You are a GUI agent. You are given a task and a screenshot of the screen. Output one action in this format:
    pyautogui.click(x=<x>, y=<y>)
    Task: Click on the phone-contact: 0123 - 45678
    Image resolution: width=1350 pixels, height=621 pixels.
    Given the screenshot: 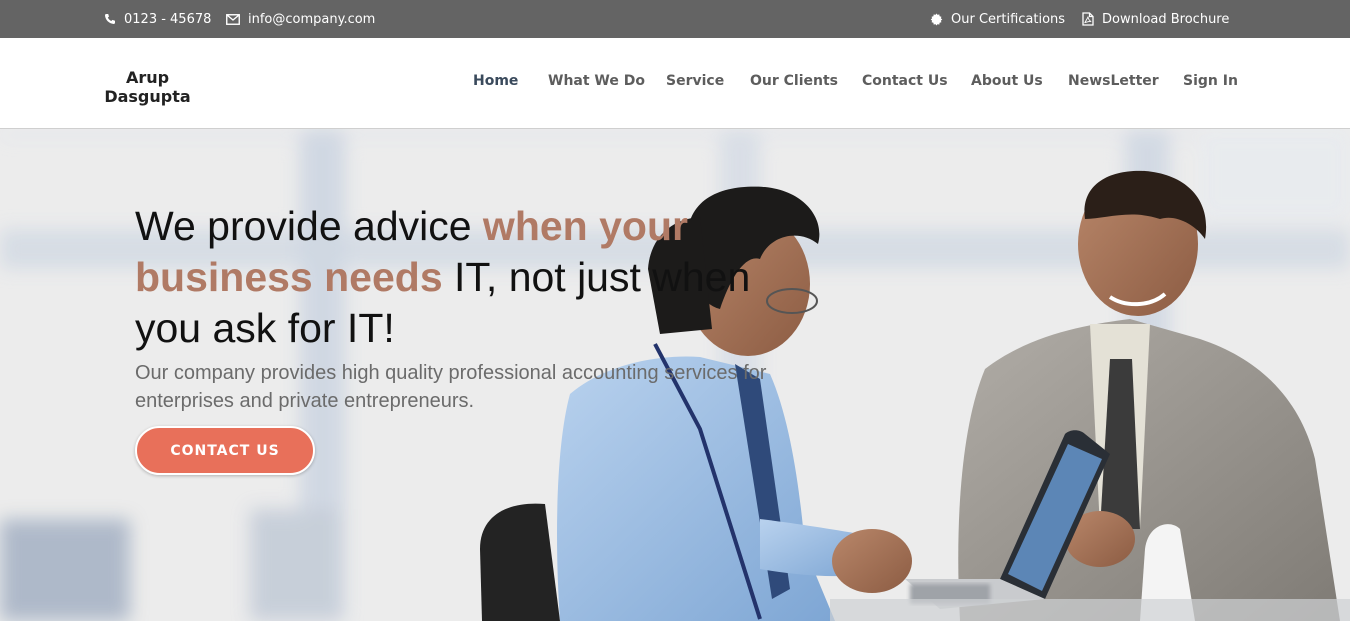 What is the action you would take?
    pyautogui.click(x=157, y=19)
    